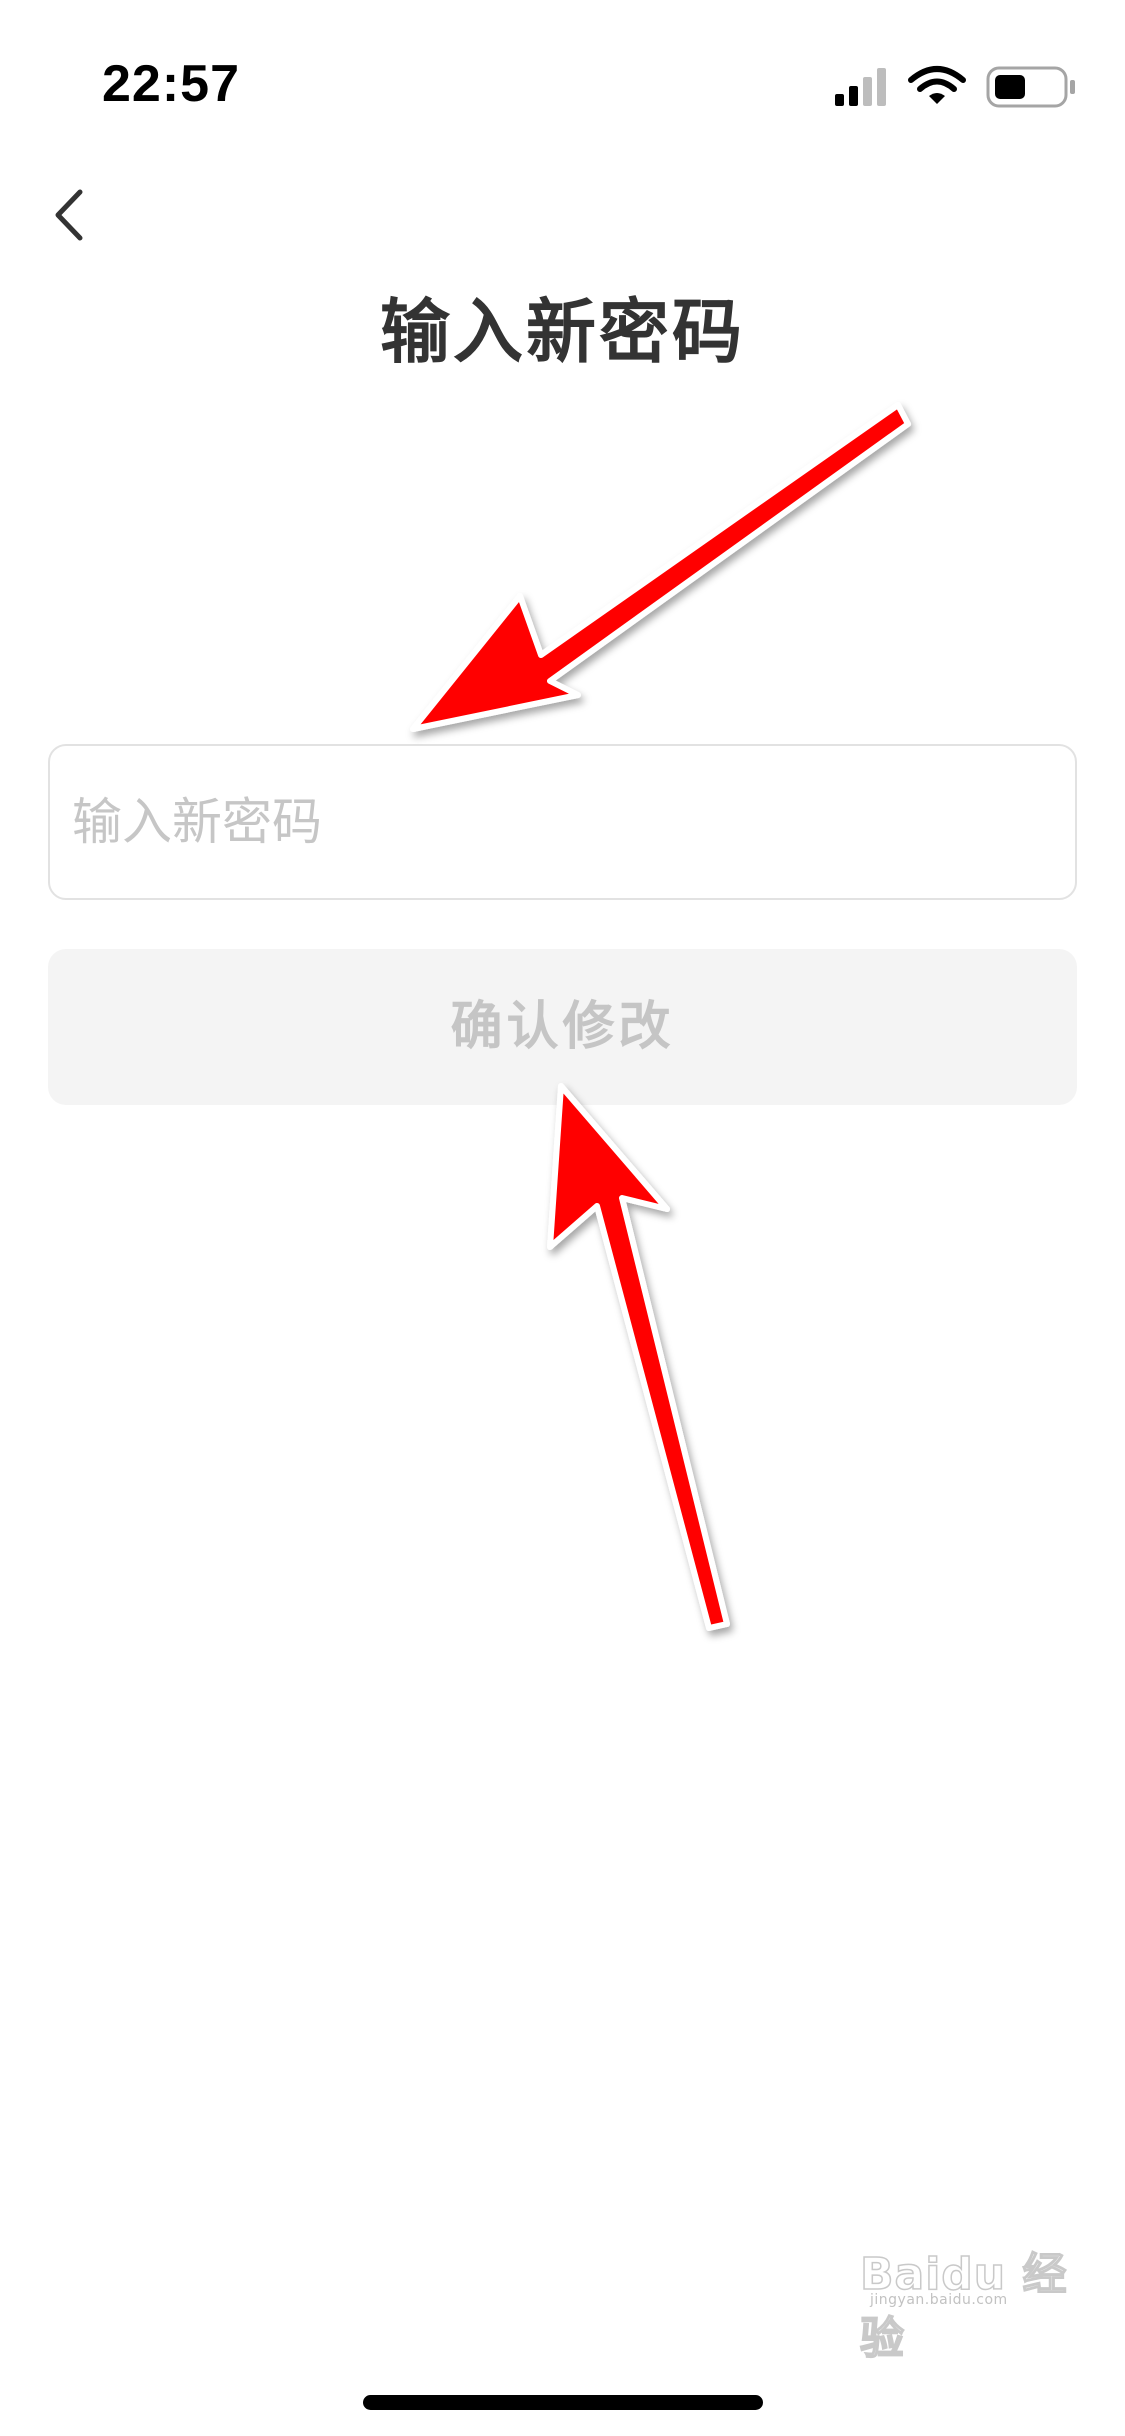  I want to click on new-password-input, so click(562, 822).